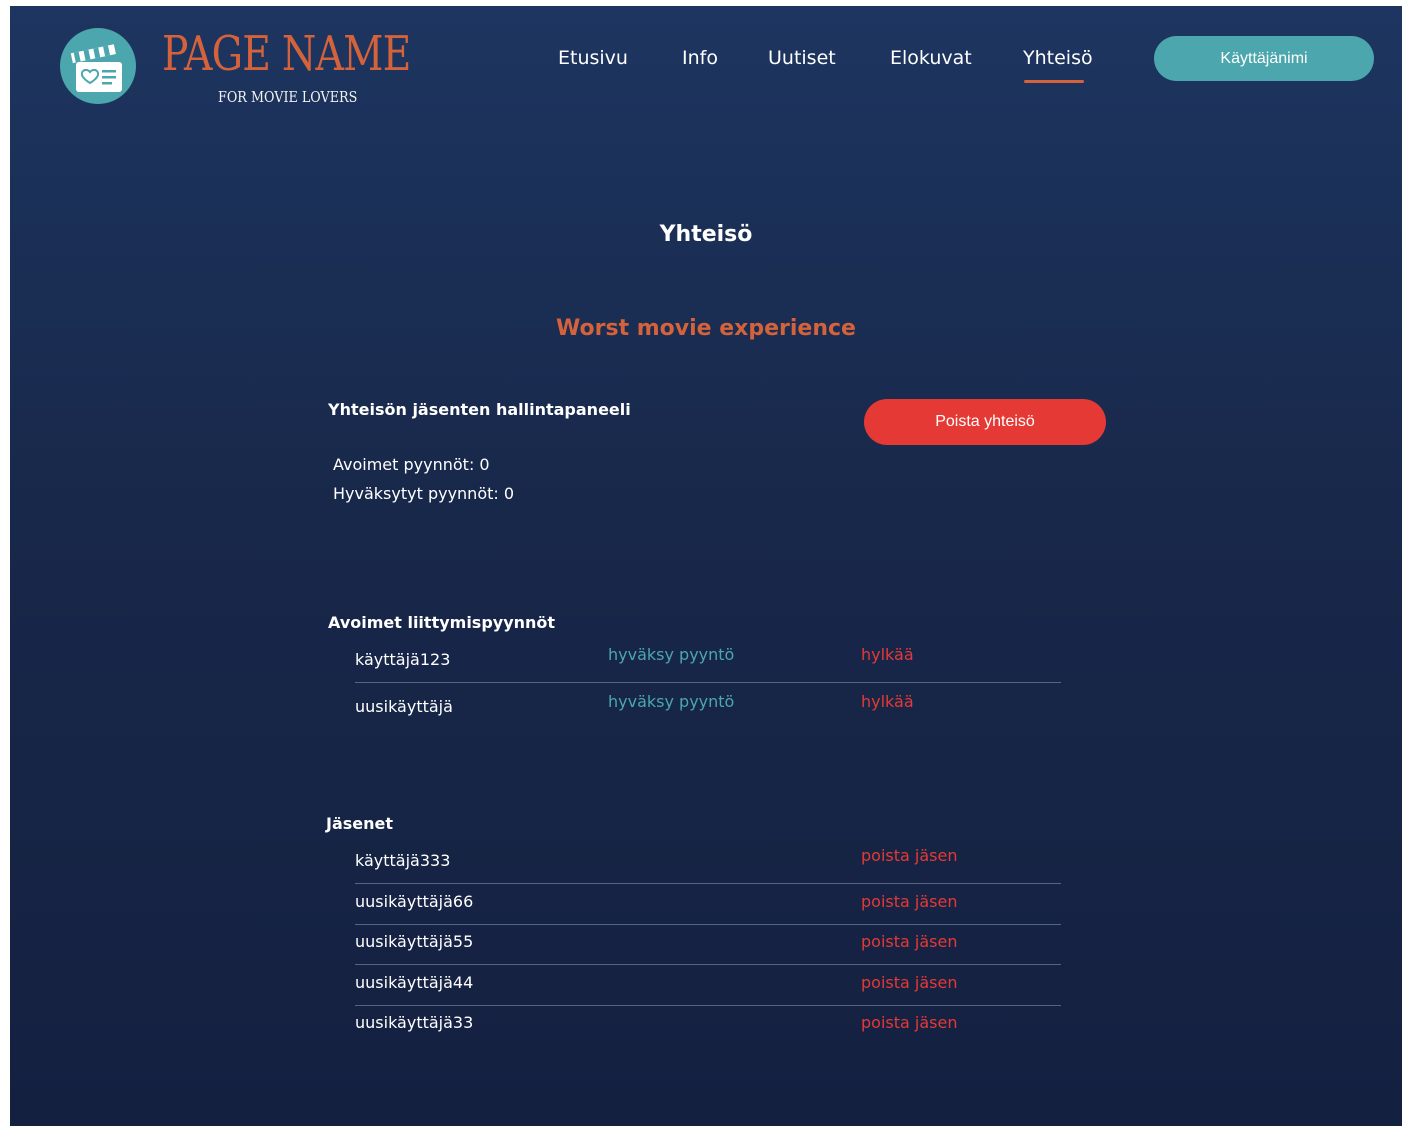 This screenshot has height=1126, width=1402. Describe the element at coordinates (286, 54) in the screenshot. I see `brand-title: PAGE NAME` at that location.